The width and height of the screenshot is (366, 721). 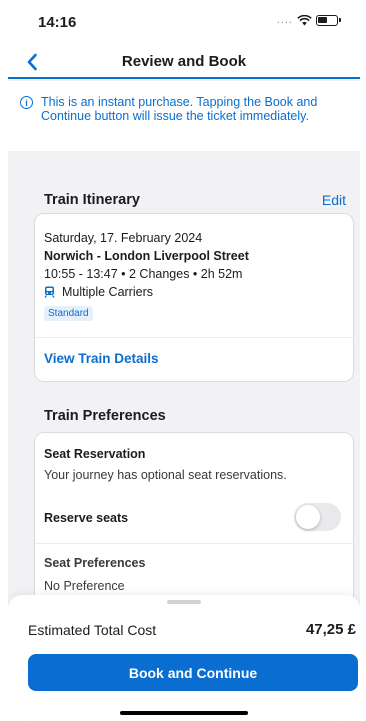 I want to click on reserve-seats-label: Reserve seats, so click(x=86, y=518).